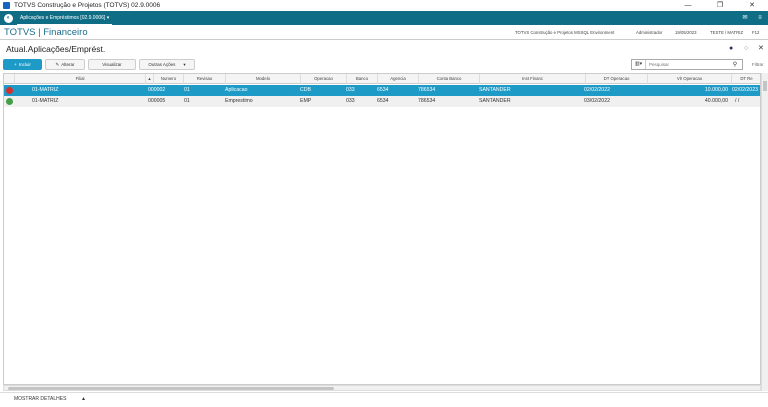  Describe the element at coordinates (80, 79) in the screenshot. I see `col-filial-header: Filial` at that location.